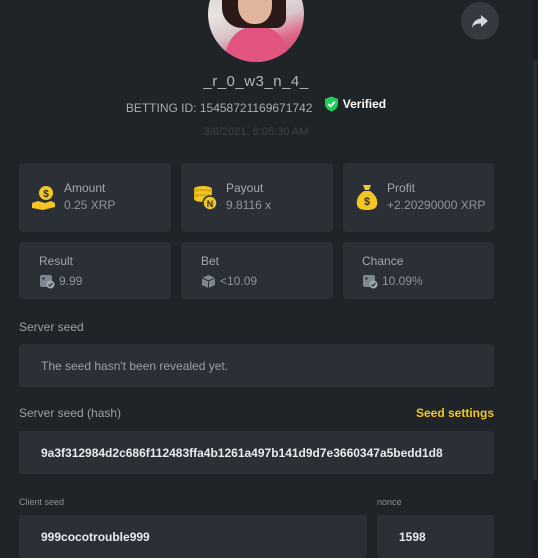 This screenshot has width=538, height=558. Describe the element at coordinates (401, 188) in the screenshot. I see `profit-label: Profit` at that location.